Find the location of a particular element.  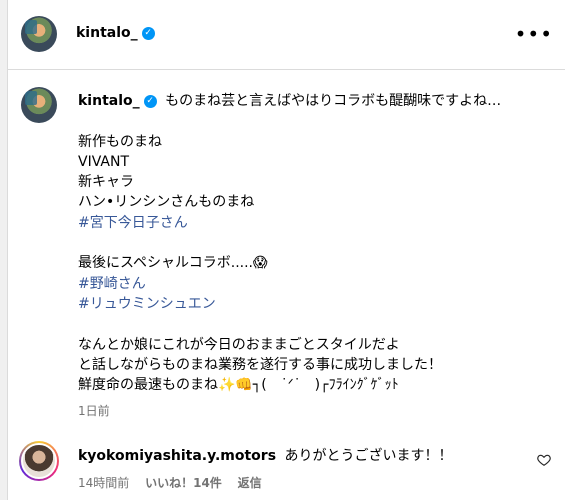

hashtag-link: #宮下今日子さん is located at coordinates (313, 223).